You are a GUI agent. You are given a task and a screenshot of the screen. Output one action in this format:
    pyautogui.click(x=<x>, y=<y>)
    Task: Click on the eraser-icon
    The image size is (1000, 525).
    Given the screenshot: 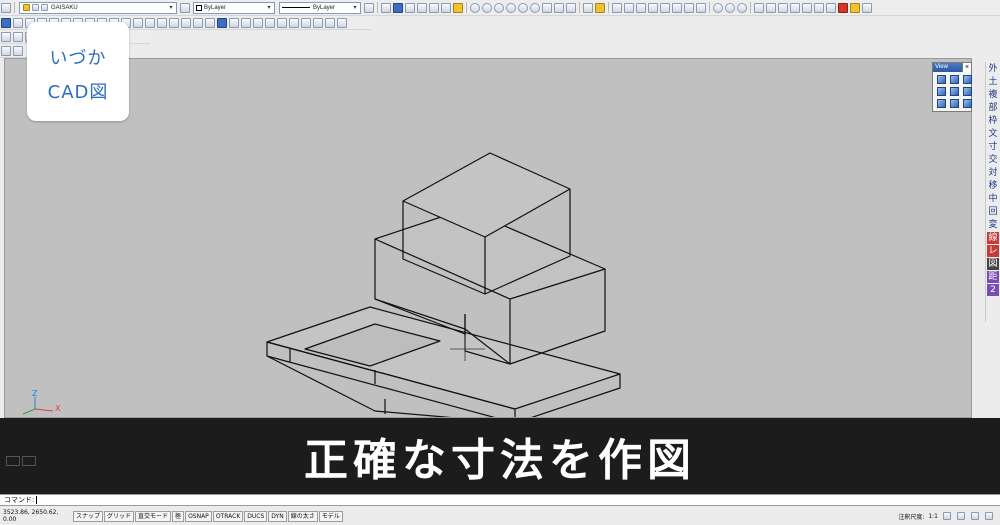 What is the action you would take?
    pyautogui.click(x=783, y=7)
    